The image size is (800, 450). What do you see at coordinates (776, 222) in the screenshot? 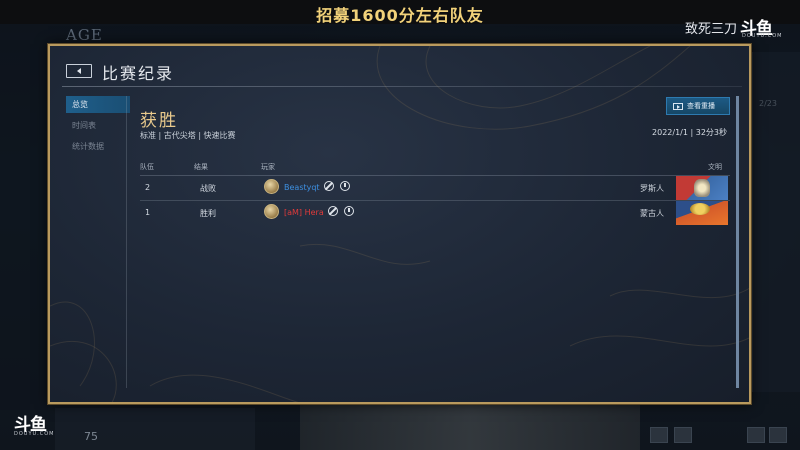
I see `background-right-panel: 2/23` at bounding box center [776, 222].